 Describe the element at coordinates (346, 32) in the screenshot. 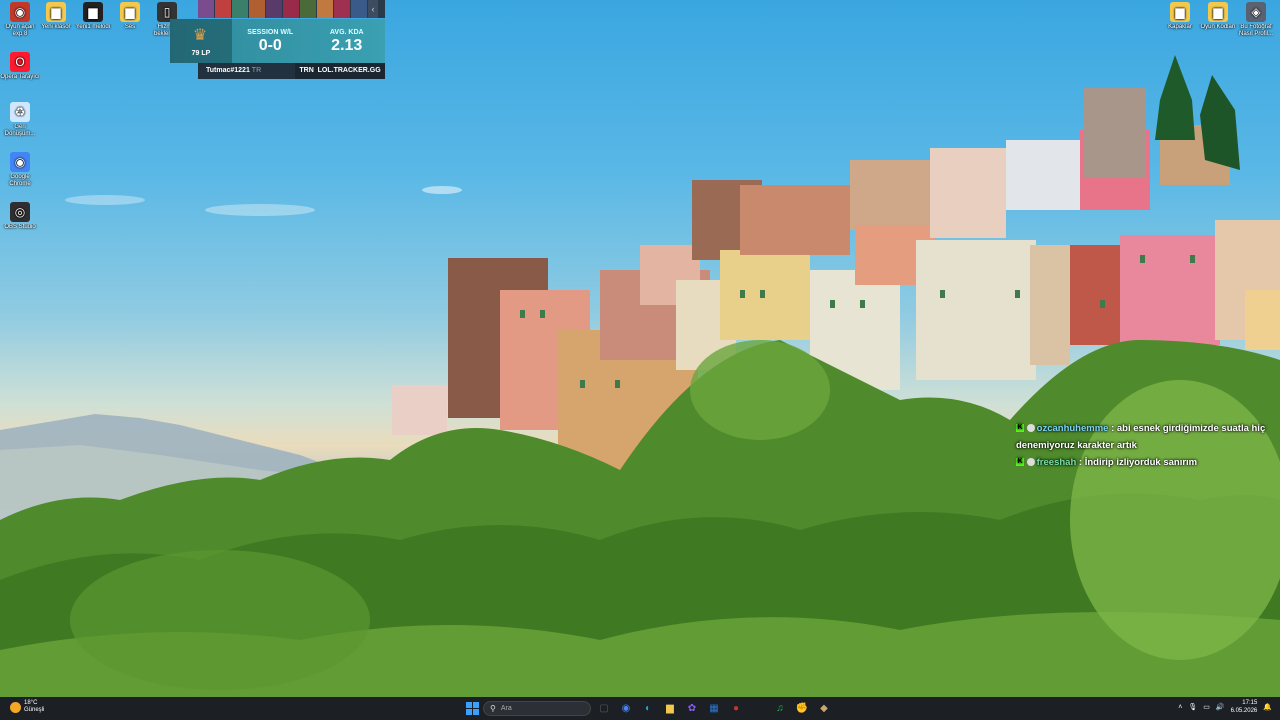

I see `kda-label: AVG. KDA` at that location.